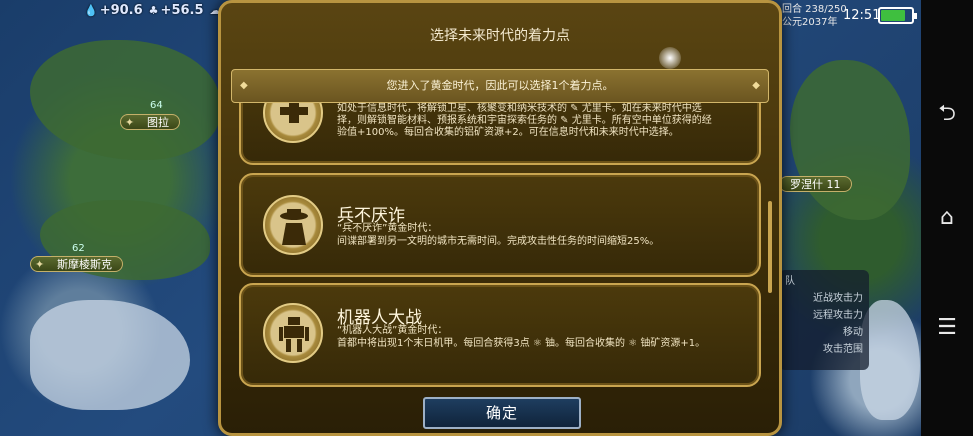  What do you see at coordinates (156, 105) in the screenshot?
I see `city-population: 64` at bounding box center [156, 105].